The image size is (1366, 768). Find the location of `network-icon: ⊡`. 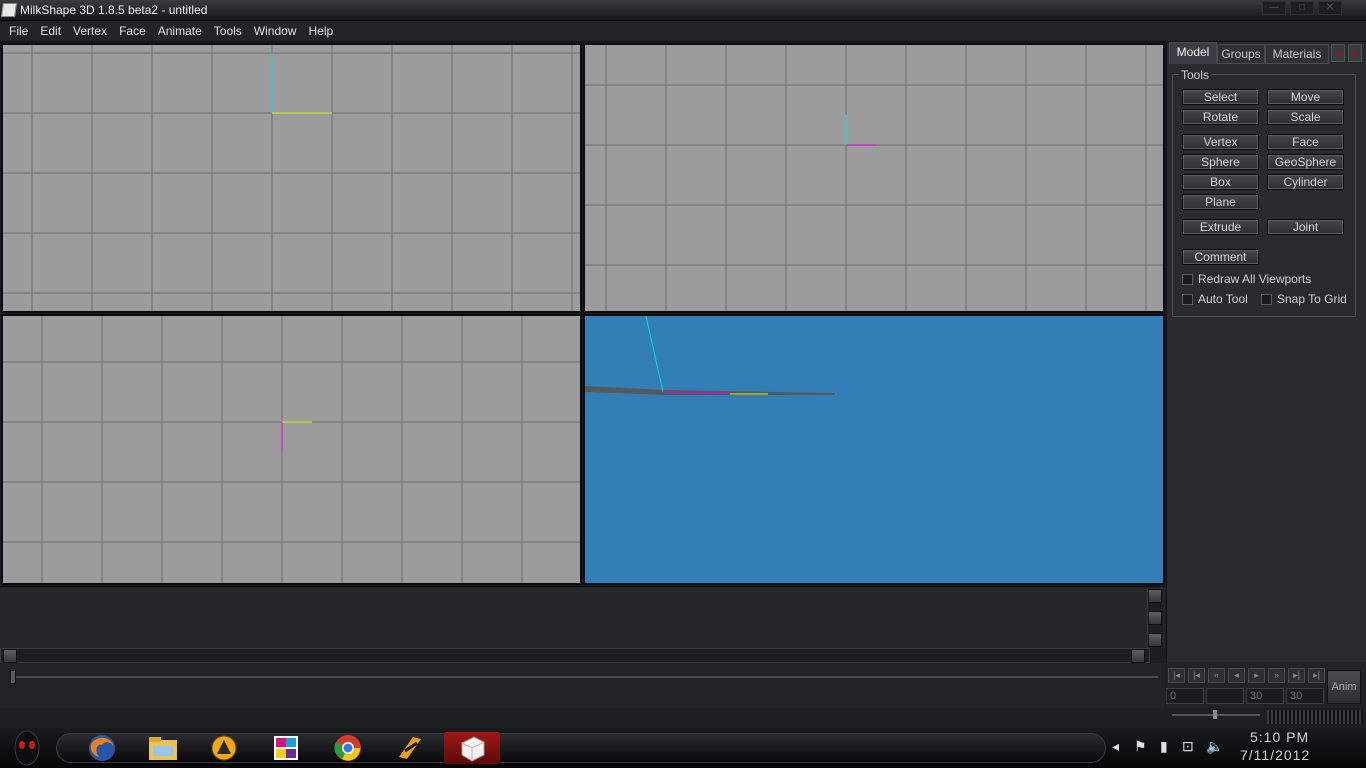

network-icon: ⊡ is located at coordinates (1188, 746).